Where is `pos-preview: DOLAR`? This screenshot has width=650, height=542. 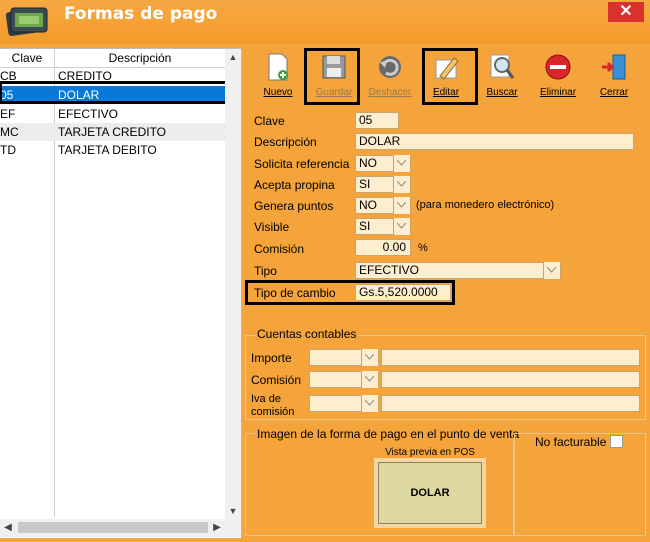
pos-preview: DOLAR is located at coordinates (430, 493).